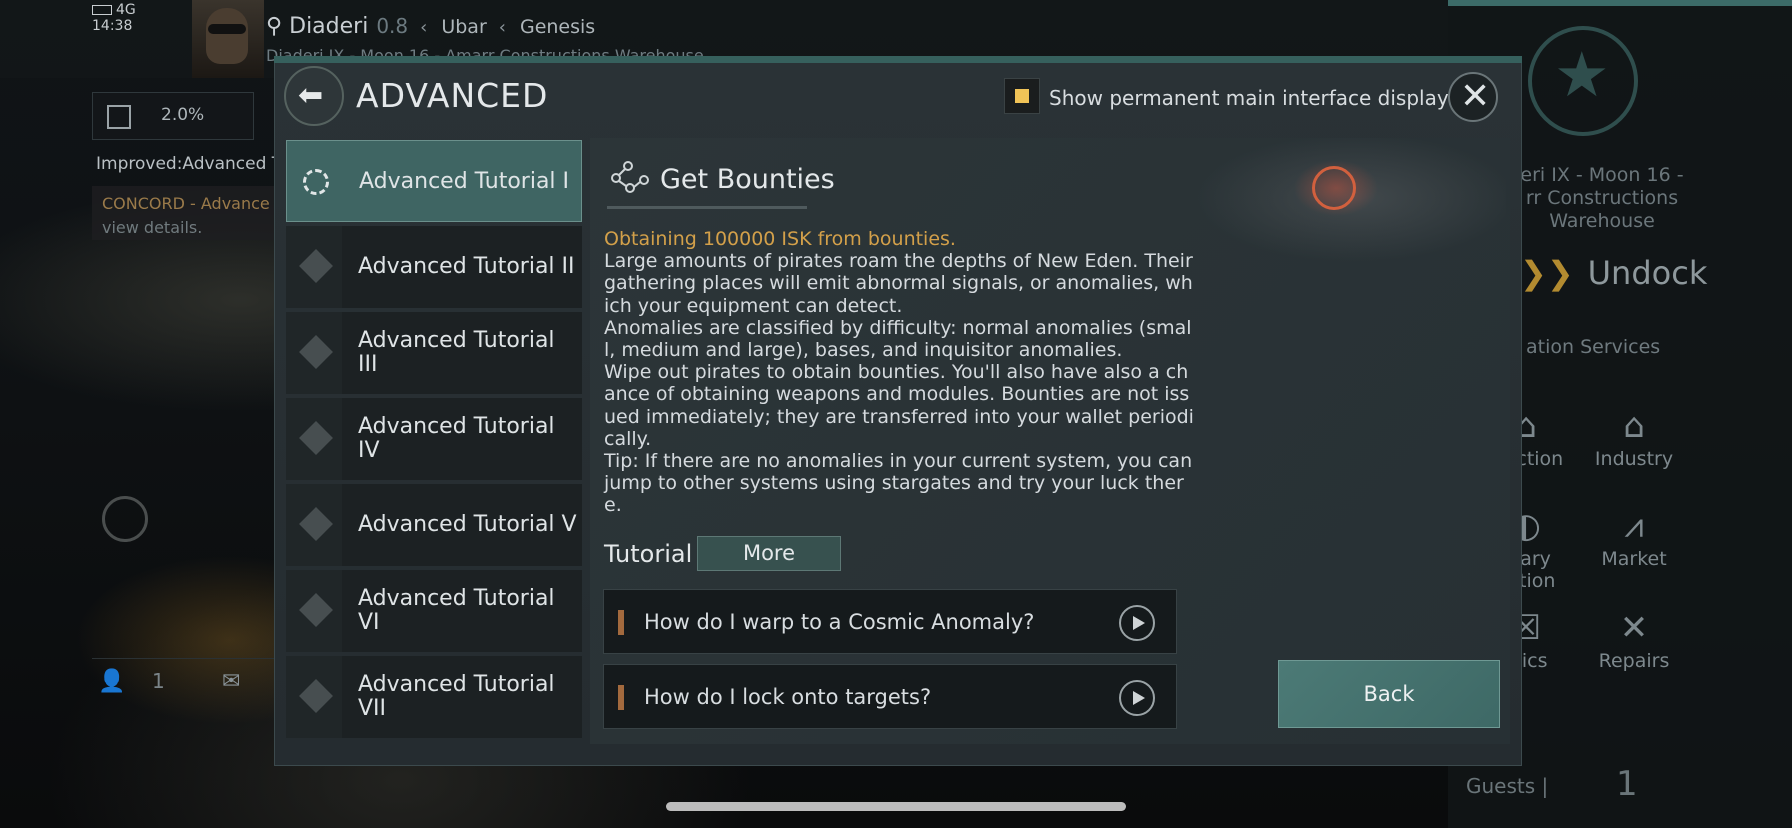 The image size is (1792, 828). Describe the element at coordinates (189, 164) in the screenshot. I see `improved-notice: Improved:Advanced T` at that location.